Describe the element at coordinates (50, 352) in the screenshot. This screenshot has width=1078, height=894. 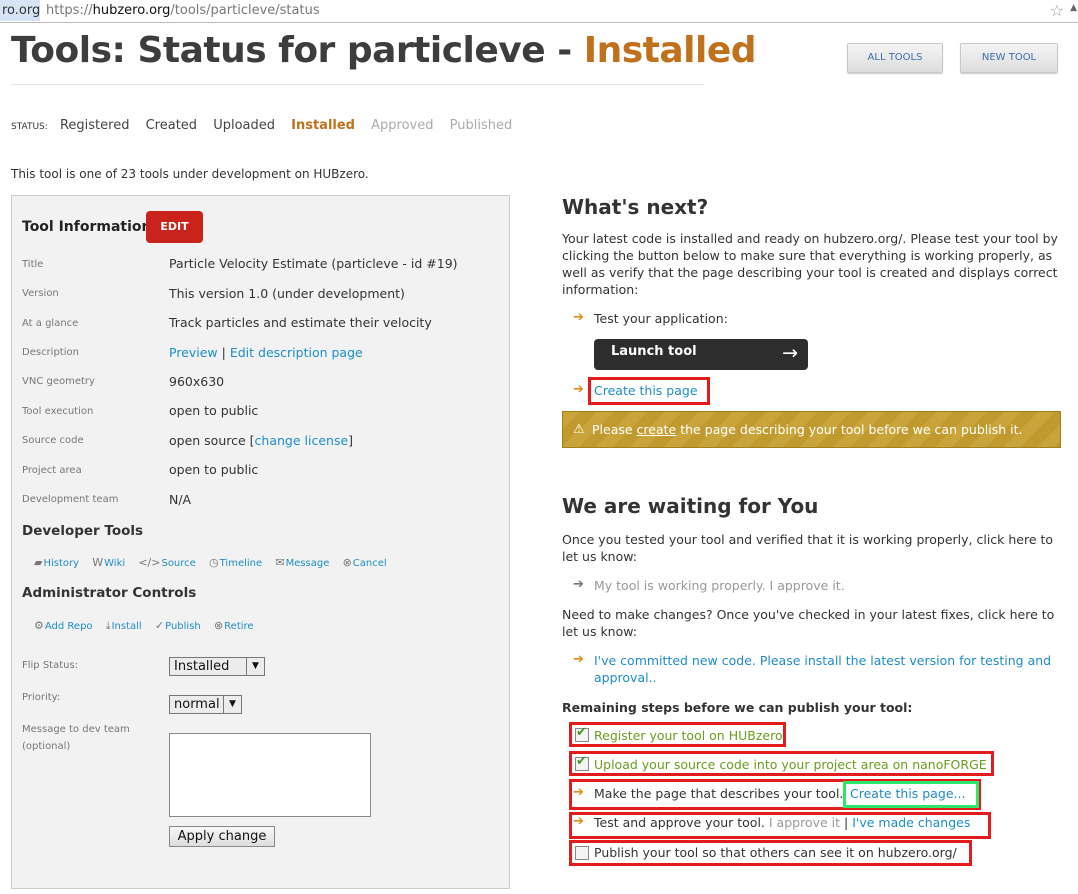
I see `row-label-description: Description` at that location.